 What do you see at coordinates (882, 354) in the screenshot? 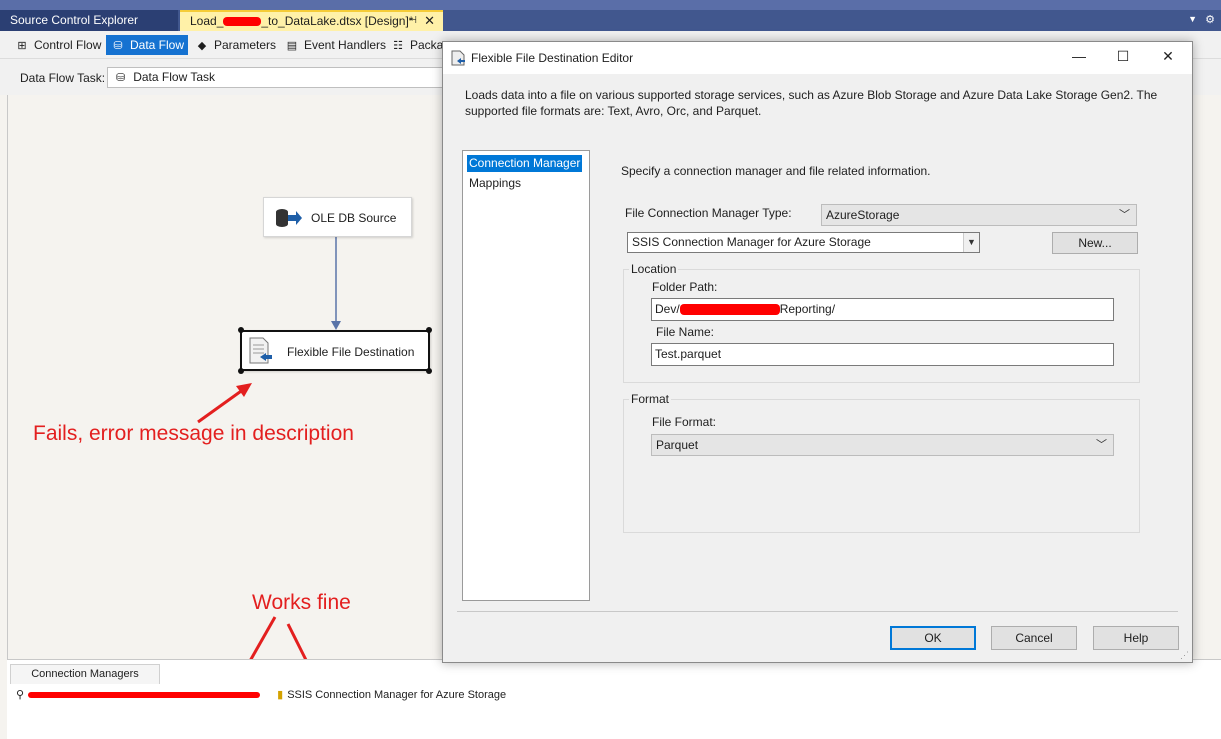
I see `file-name-input: Test.parquet` at bounding box center [882, 354].